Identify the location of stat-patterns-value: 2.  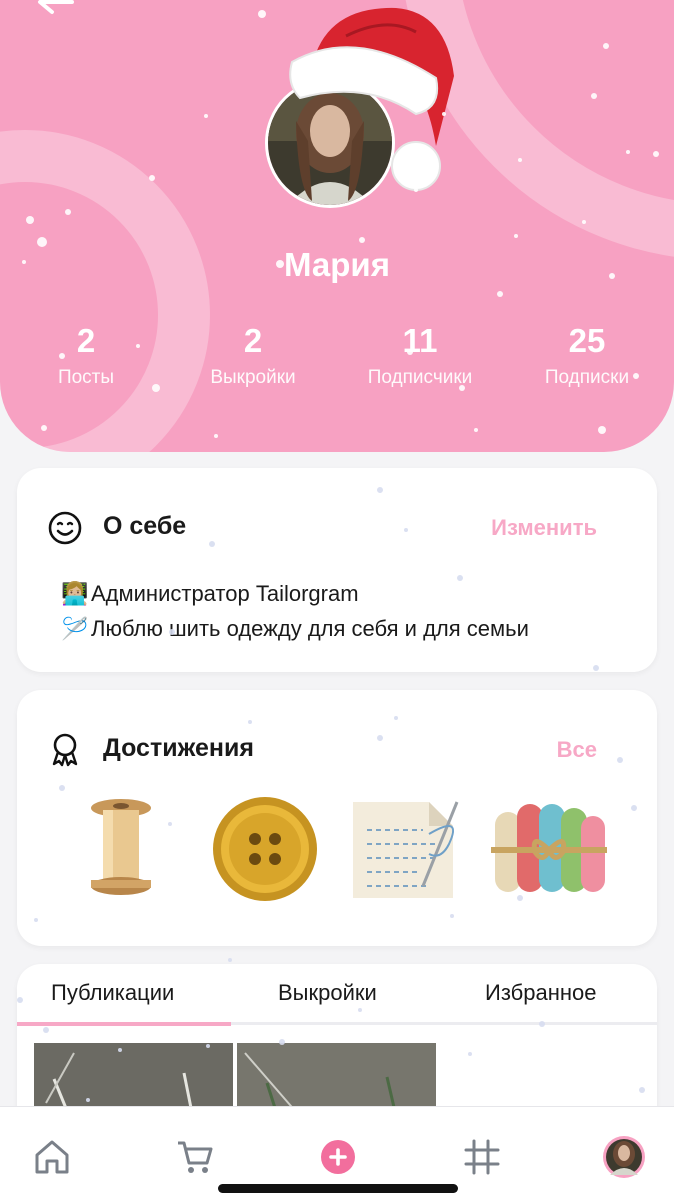
(253, 340).